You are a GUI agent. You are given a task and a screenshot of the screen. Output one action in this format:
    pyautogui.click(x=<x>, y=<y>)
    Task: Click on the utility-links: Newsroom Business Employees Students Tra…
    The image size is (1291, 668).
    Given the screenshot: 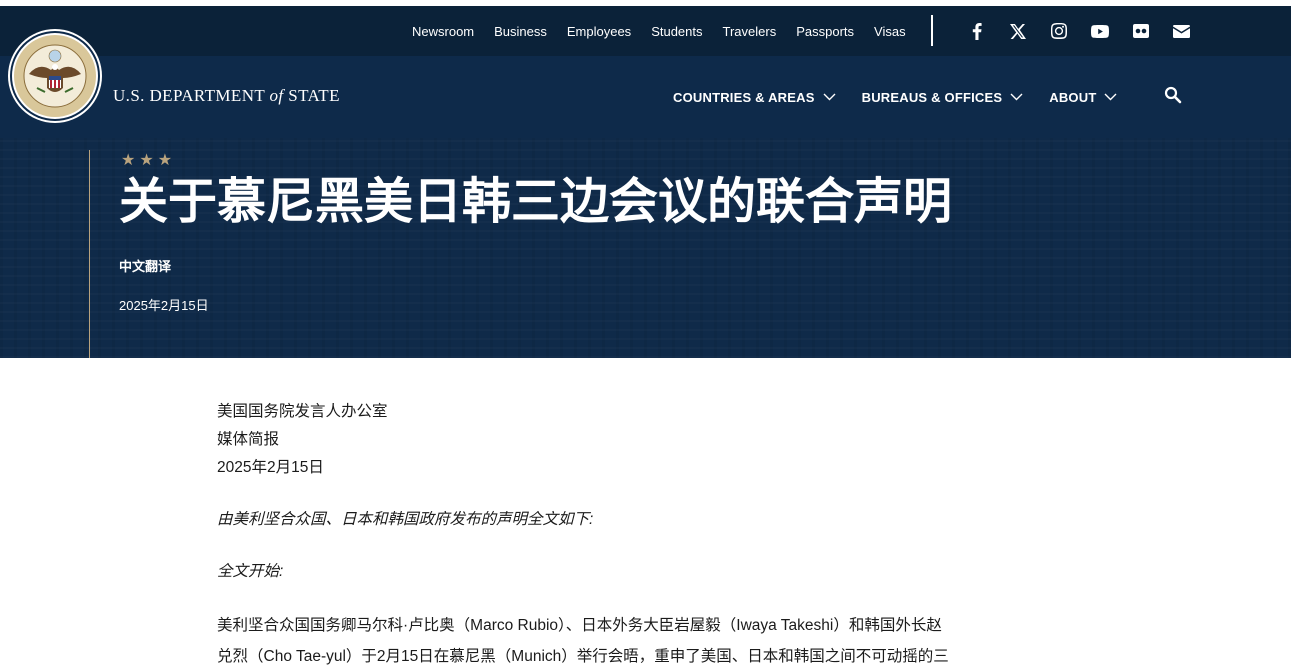 What is the action you would take?
    pyautogui.click(x=659, y=31)
    